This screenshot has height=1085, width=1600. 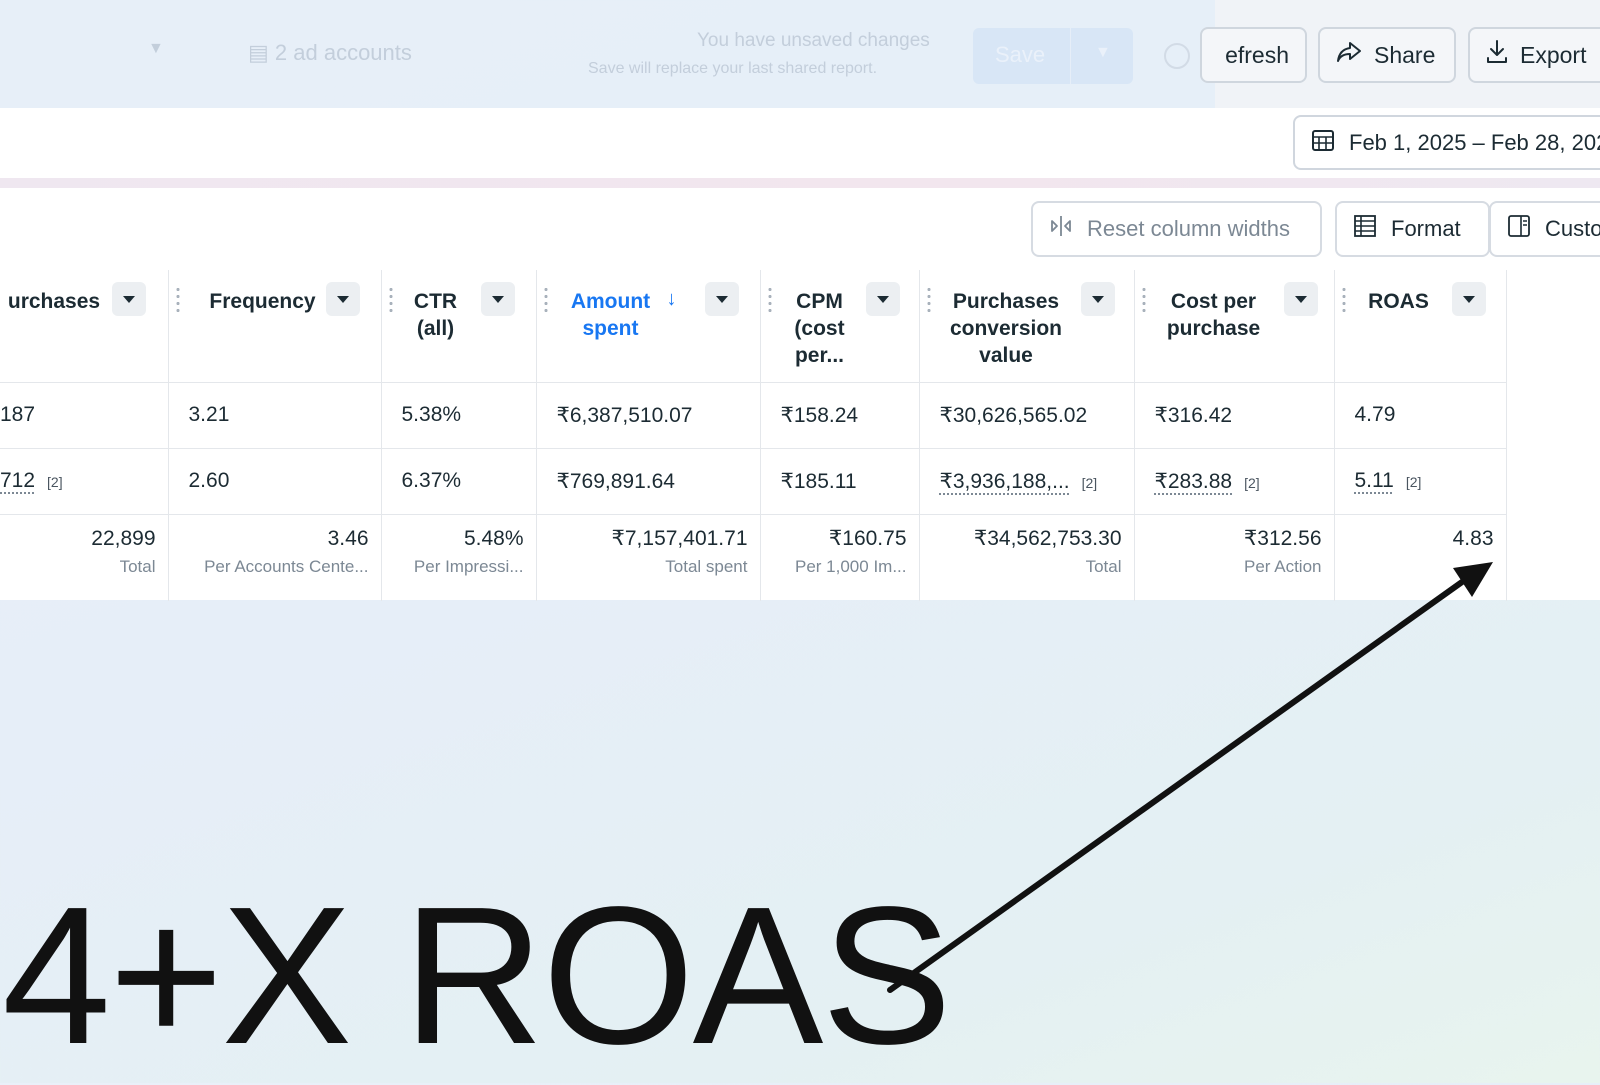 What do you see at coordinates (1473, 579) in the screenshot?
I see `arrow-head` at bounding box center [1473, 579].